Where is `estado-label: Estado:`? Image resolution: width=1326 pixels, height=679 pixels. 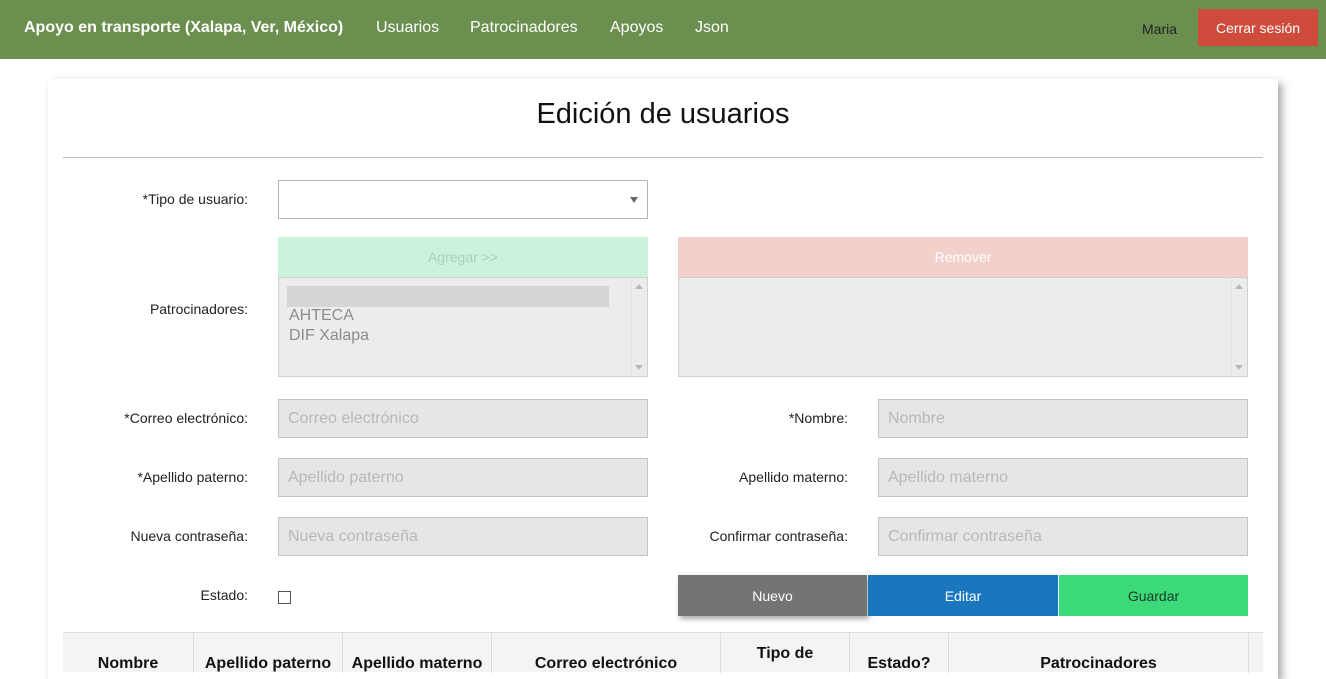
estado-label: Estado: is located at coordinates (224, 595).